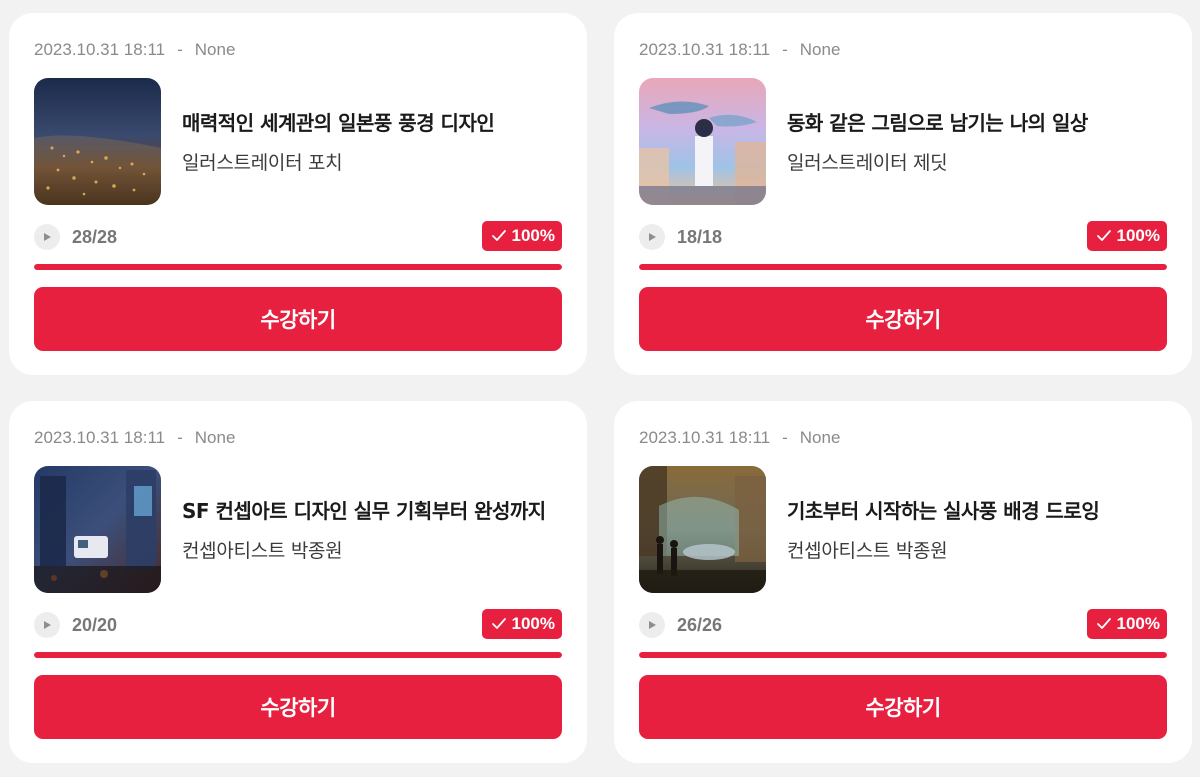 The height and width of the screenshot is (777, 1200). I want to click on course-info: SF 컨셉아트 디자인 실무 기획부터 완성까지 컨셉아티스트 박종원, so click(372, 529).